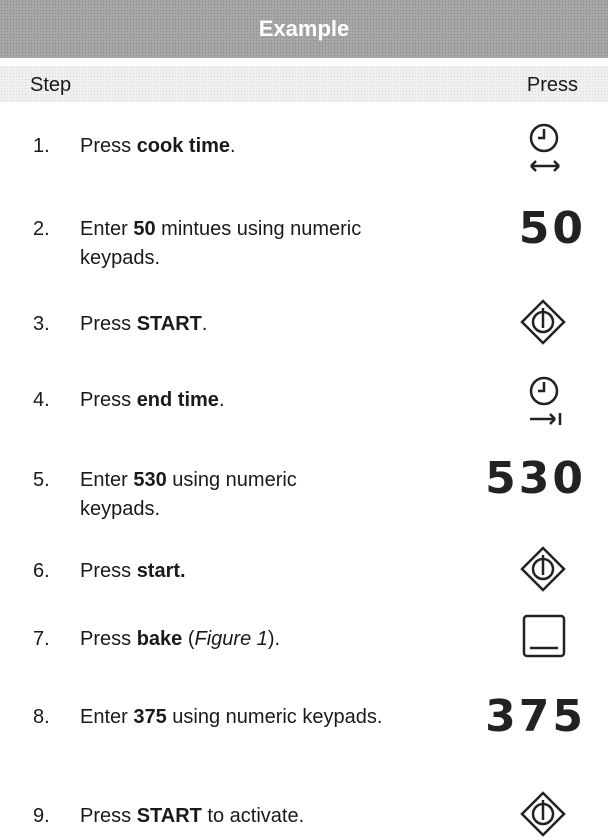 Image resolution: width=608 pixels, height=838 pixels. What do you see at coordinates (161, 571) in the screenshot?
I see `step-keyword: start.` at bounding box center [161, 571].